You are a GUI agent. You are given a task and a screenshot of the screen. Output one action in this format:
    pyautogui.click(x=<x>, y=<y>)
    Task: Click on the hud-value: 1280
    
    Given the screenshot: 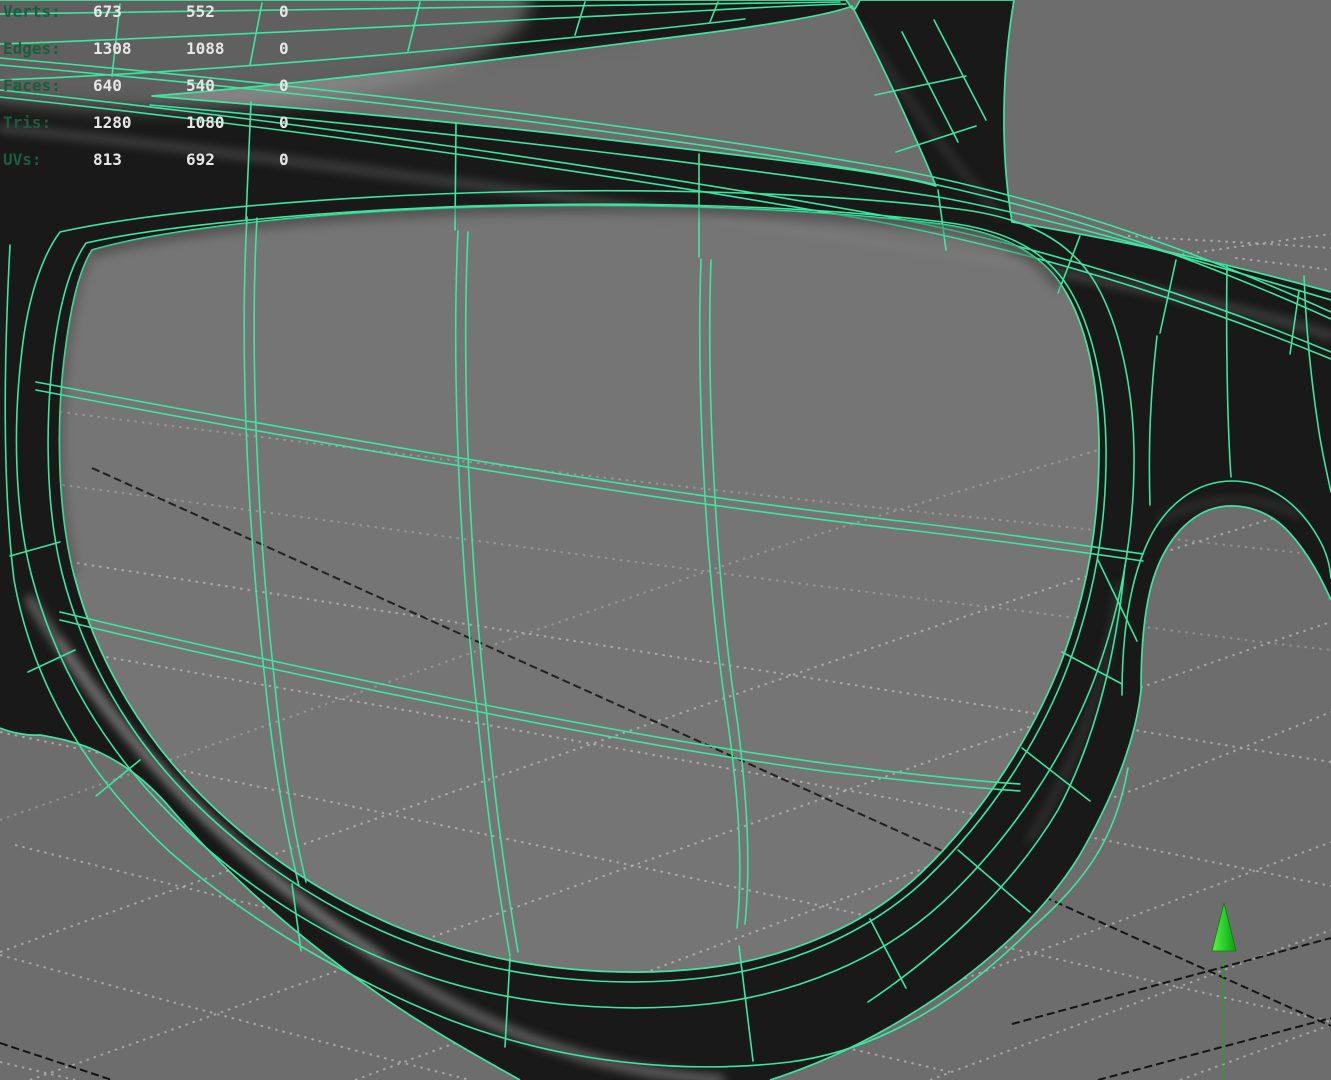 What is the action you would take?
    pyautogui.click(x=112, y=122)
    